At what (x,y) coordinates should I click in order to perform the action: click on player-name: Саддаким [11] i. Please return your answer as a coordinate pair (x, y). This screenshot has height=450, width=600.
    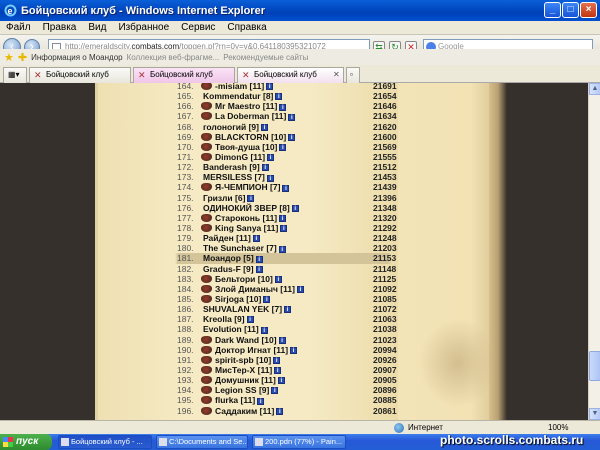
    Looking at the image, I should click on (249, 411).